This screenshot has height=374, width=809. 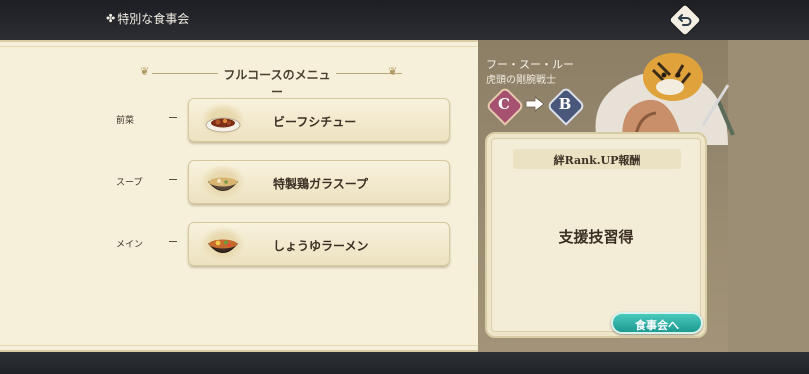 I want to click on reward-skill-text: 支援技習得, so click(x=596, y=237).